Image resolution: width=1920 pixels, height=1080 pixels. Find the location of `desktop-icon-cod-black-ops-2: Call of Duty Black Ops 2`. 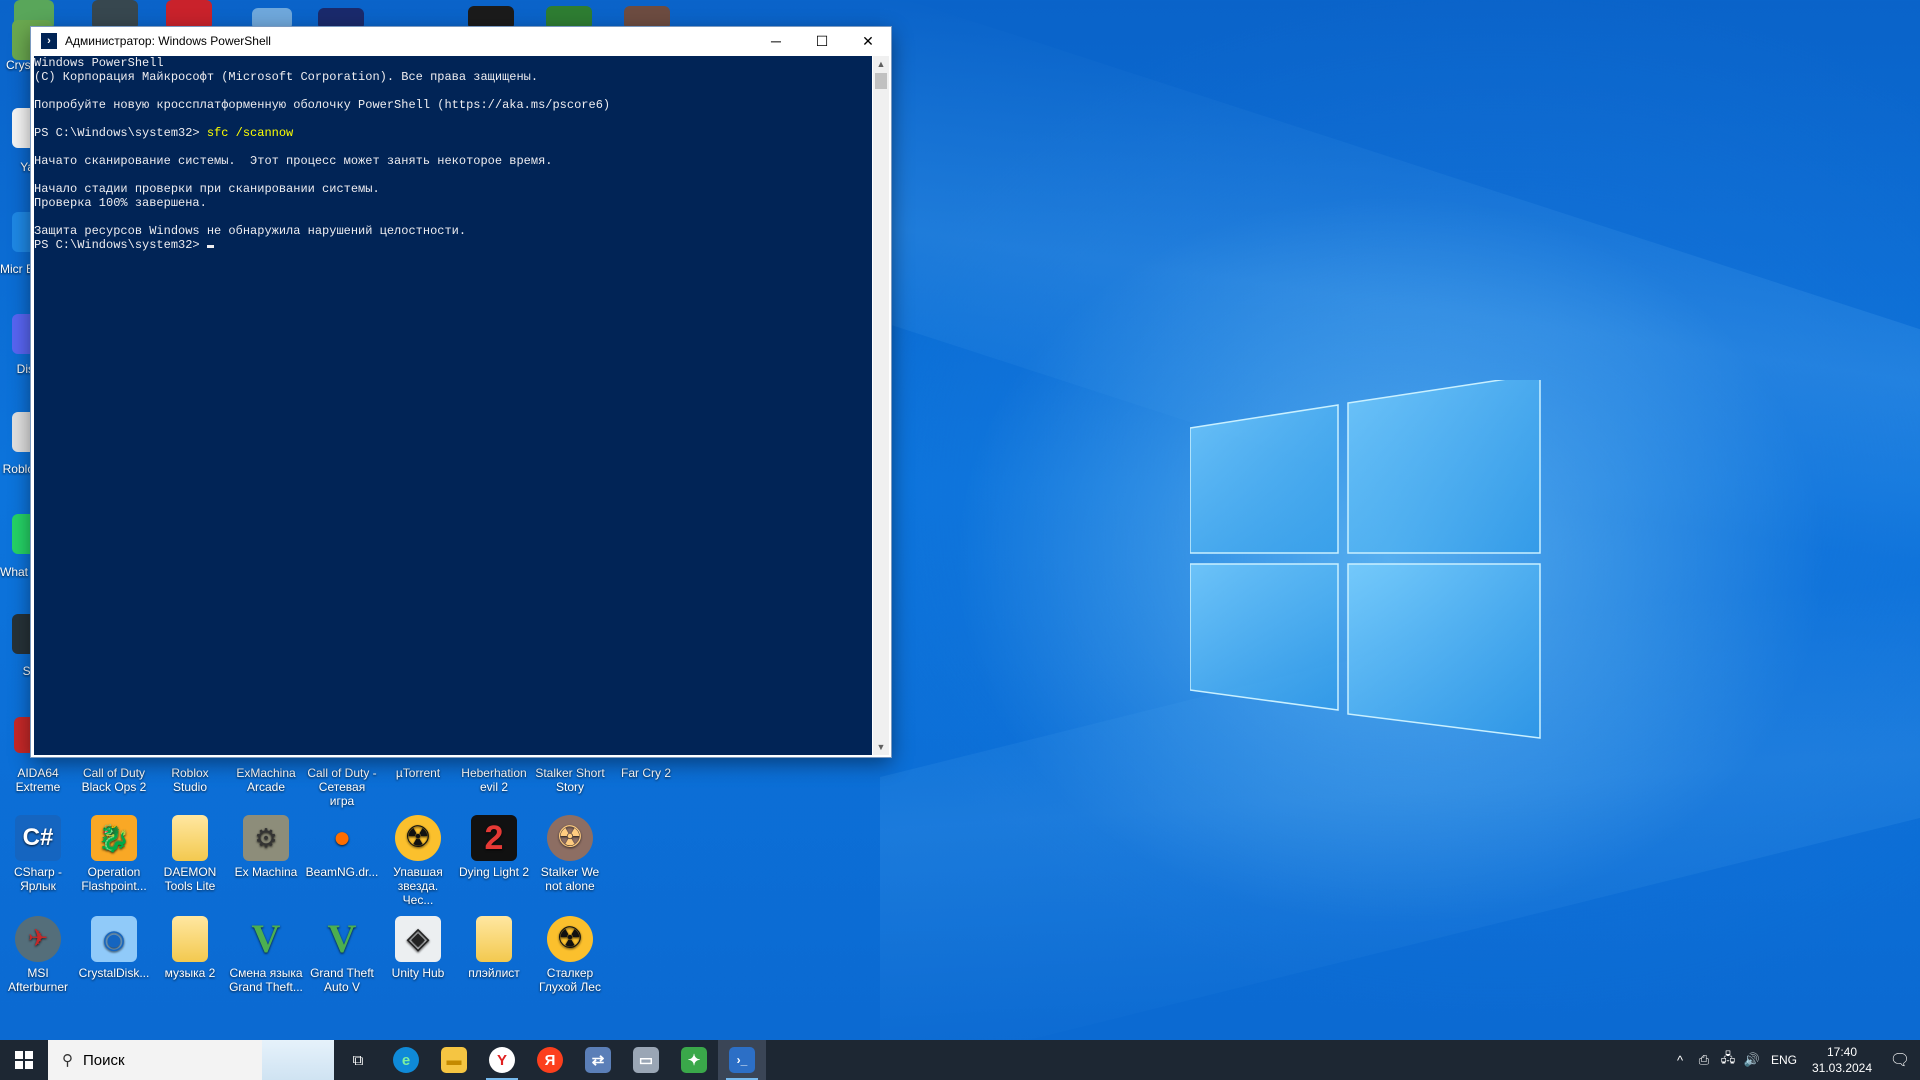

desktop-icon-cod-black-ops-2: Call of Duty Black Ops 2 is located at coordinates (114, 780).